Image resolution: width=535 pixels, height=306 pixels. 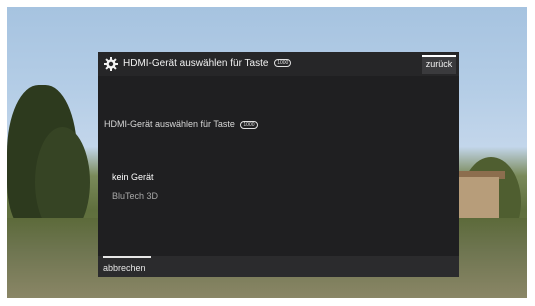 What do you see at coordinates (124, 268) in the screenshot?
I see `cancel-button-label: abbrechen` at bounding box center [124, 268].